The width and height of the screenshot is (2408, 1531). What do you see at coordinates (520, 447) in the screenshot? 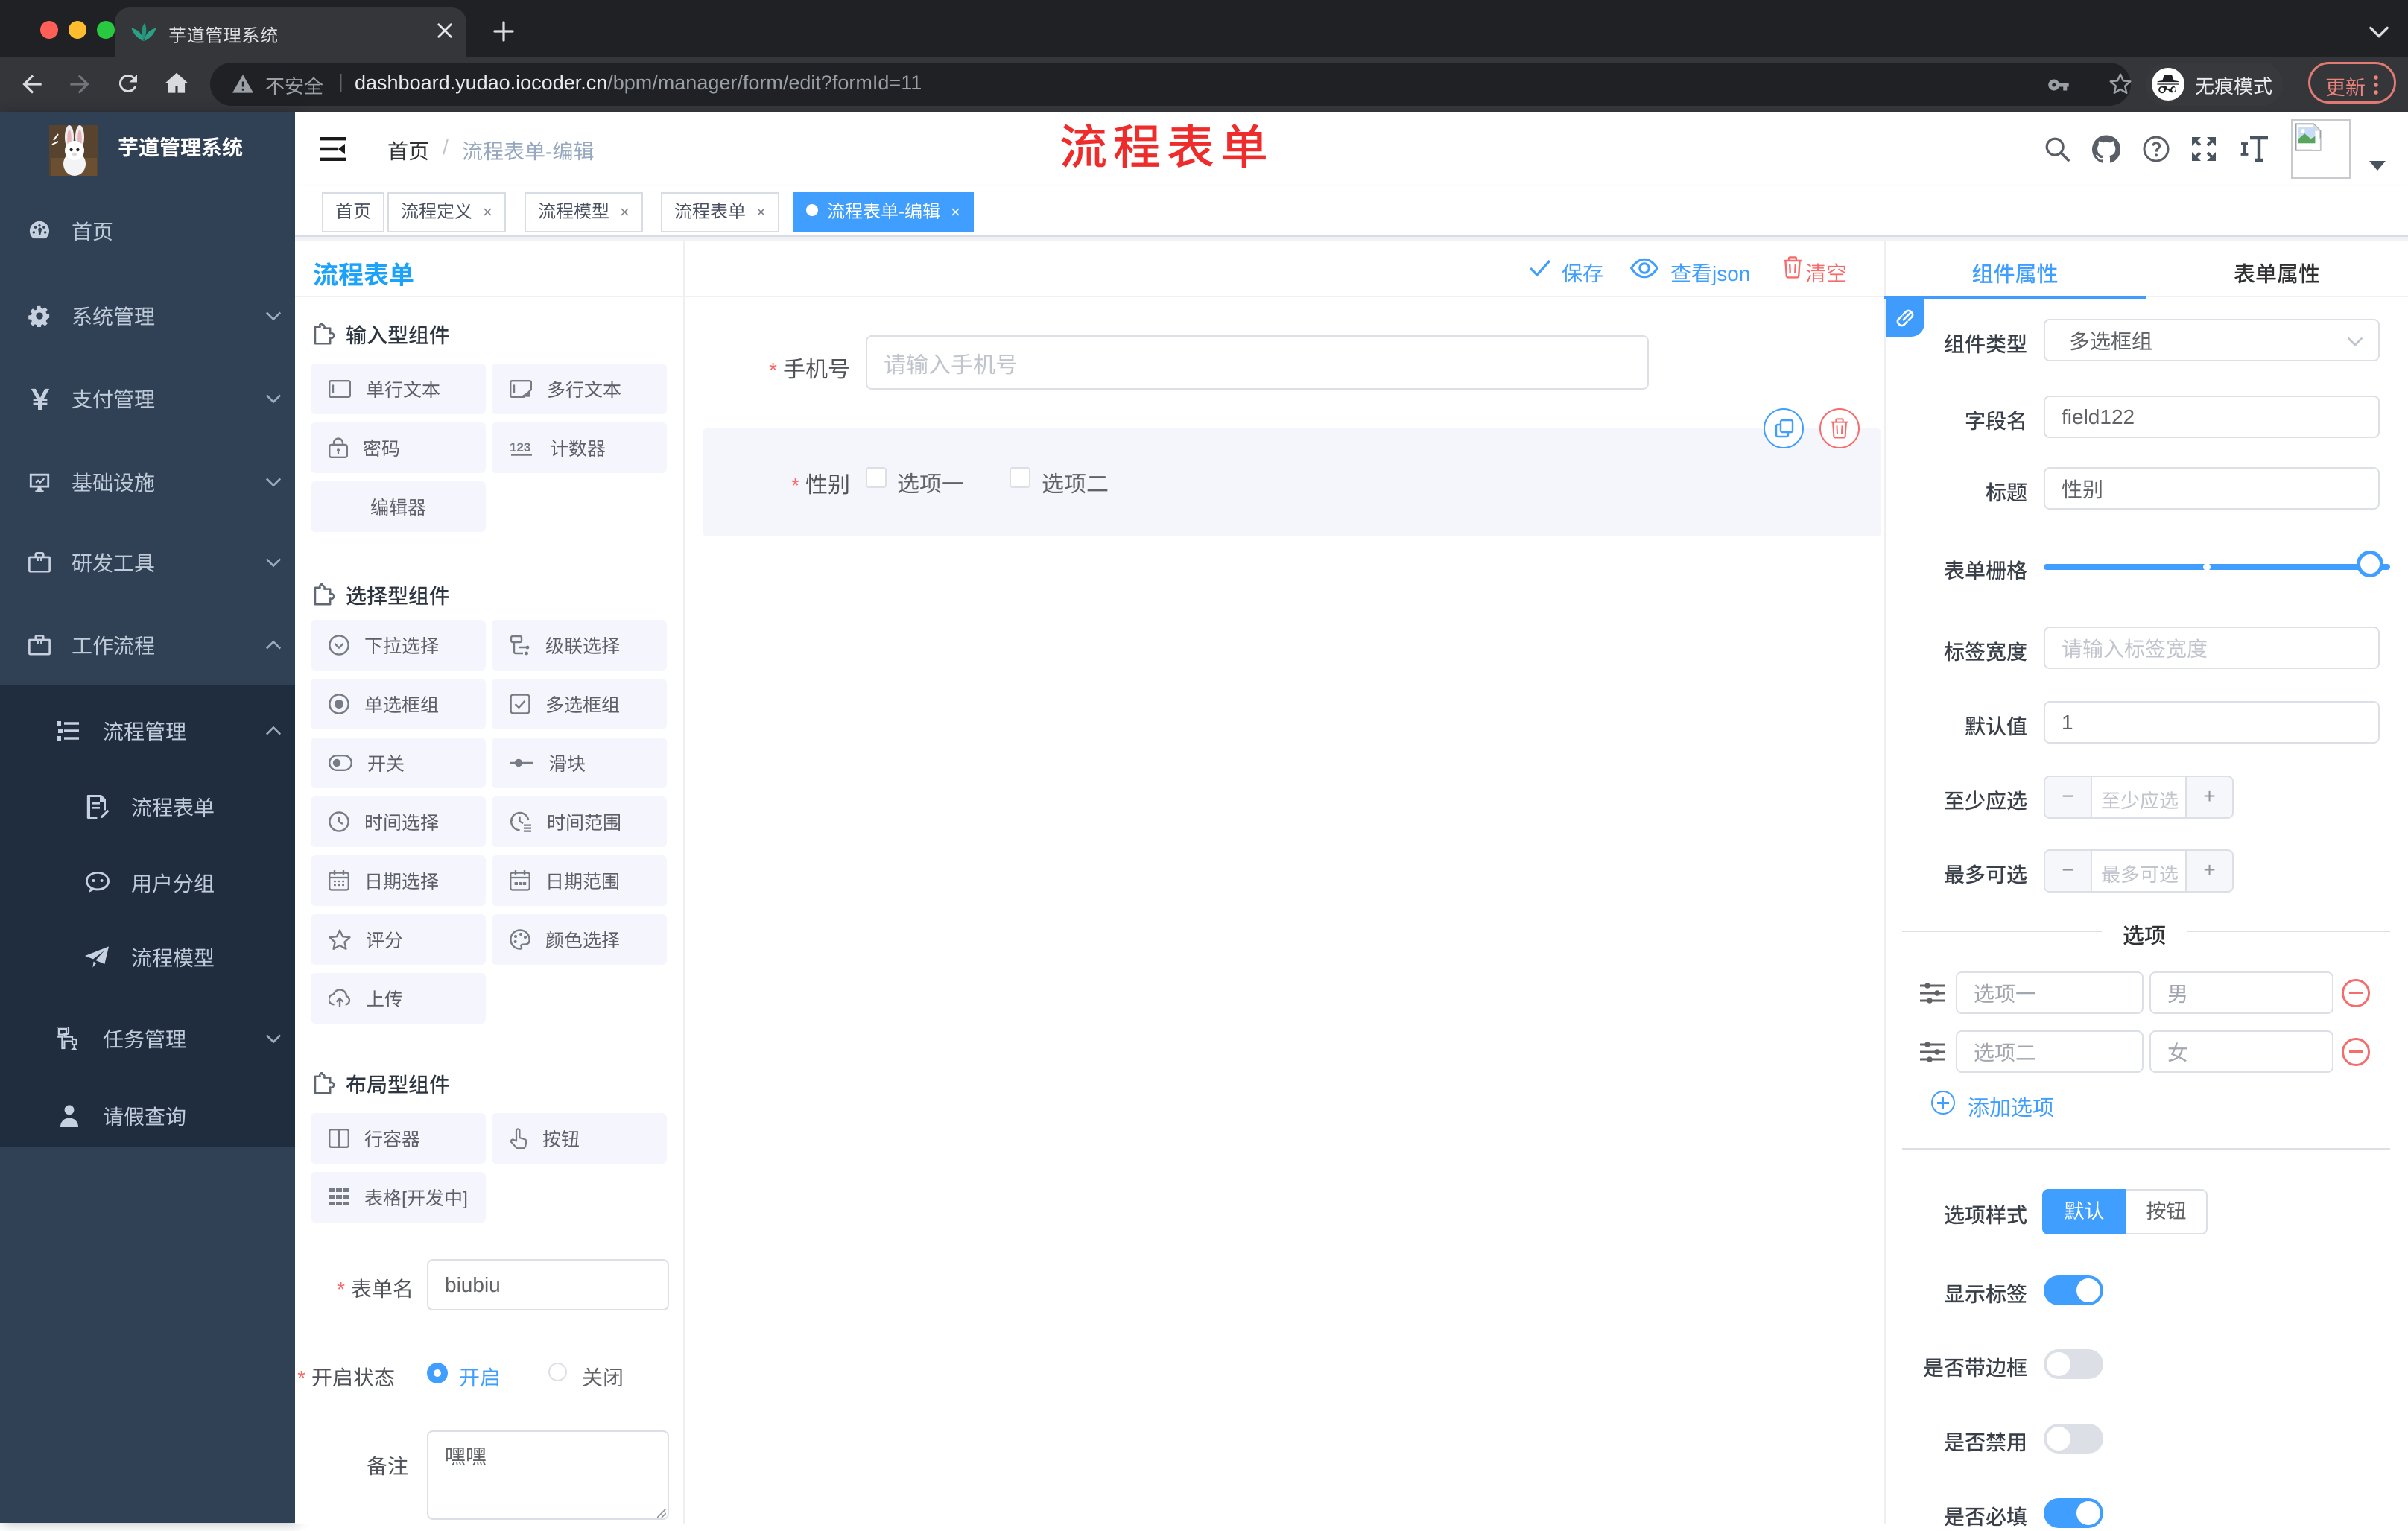
I see `svg-text: 123` at bounding box center [520, 447].